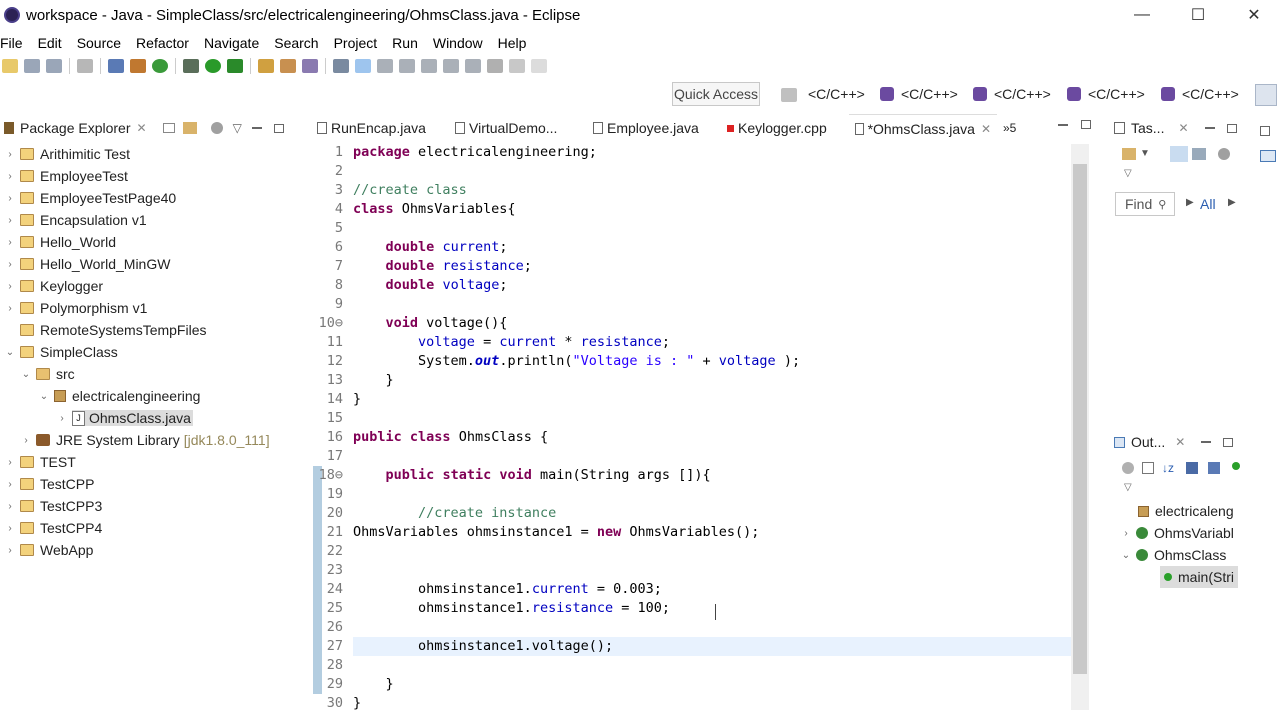 Image resolution: width=1280 pixels, height=720 pixels. What do you see at coordinates (32, 66) in the screenshot?
I see `save-icon` at bounding box center [32, 66].